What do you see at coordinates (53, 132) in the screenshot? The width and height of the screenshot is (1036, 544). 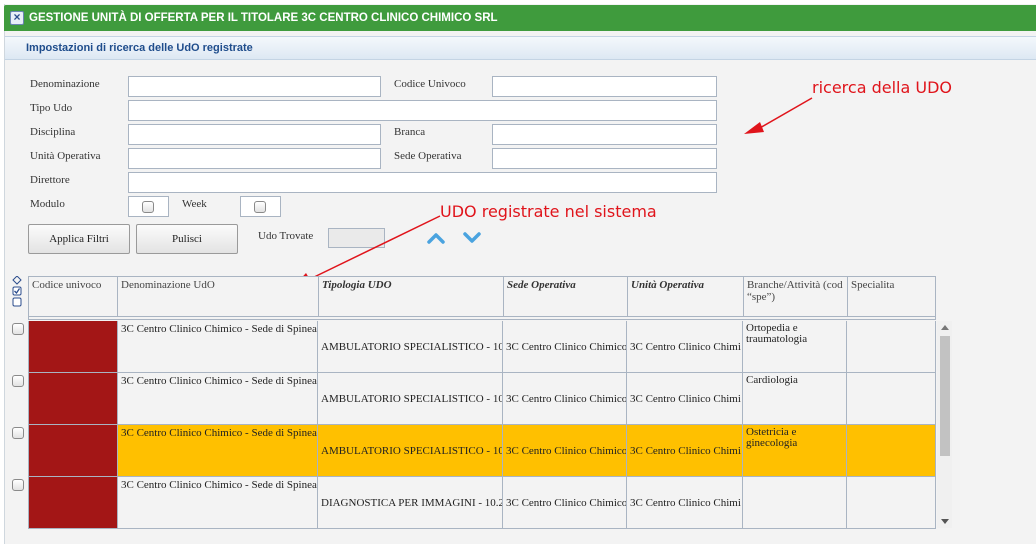 I see `disciplina-label: Disciplina` at bounding box center [53, 132].